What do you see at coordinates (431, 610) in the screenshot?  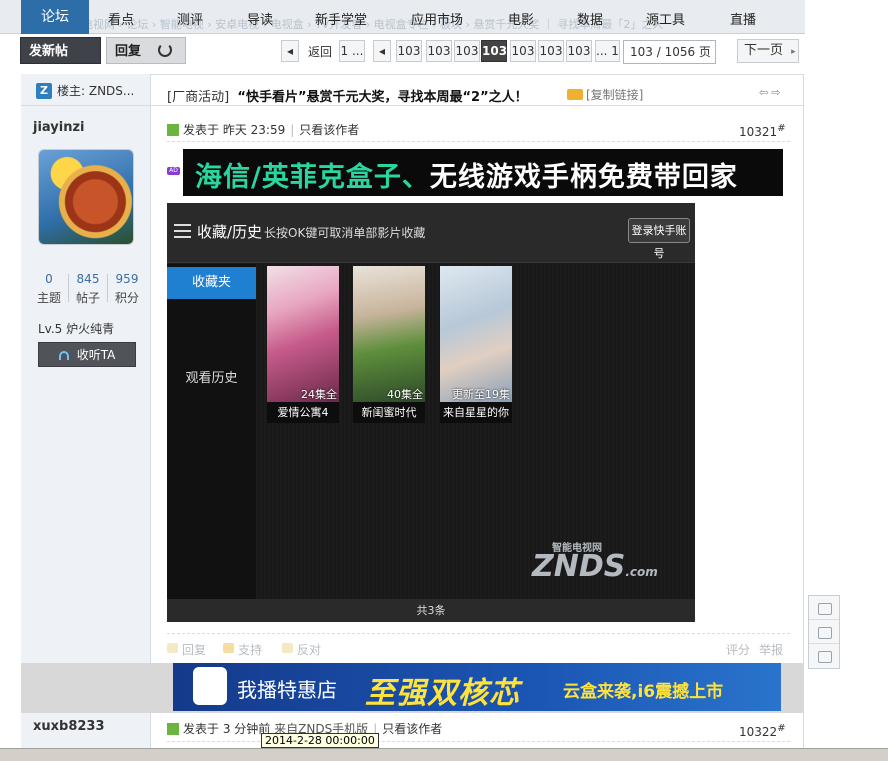 I see `tv-footer: 共3条` at bounding box center [431, 610].